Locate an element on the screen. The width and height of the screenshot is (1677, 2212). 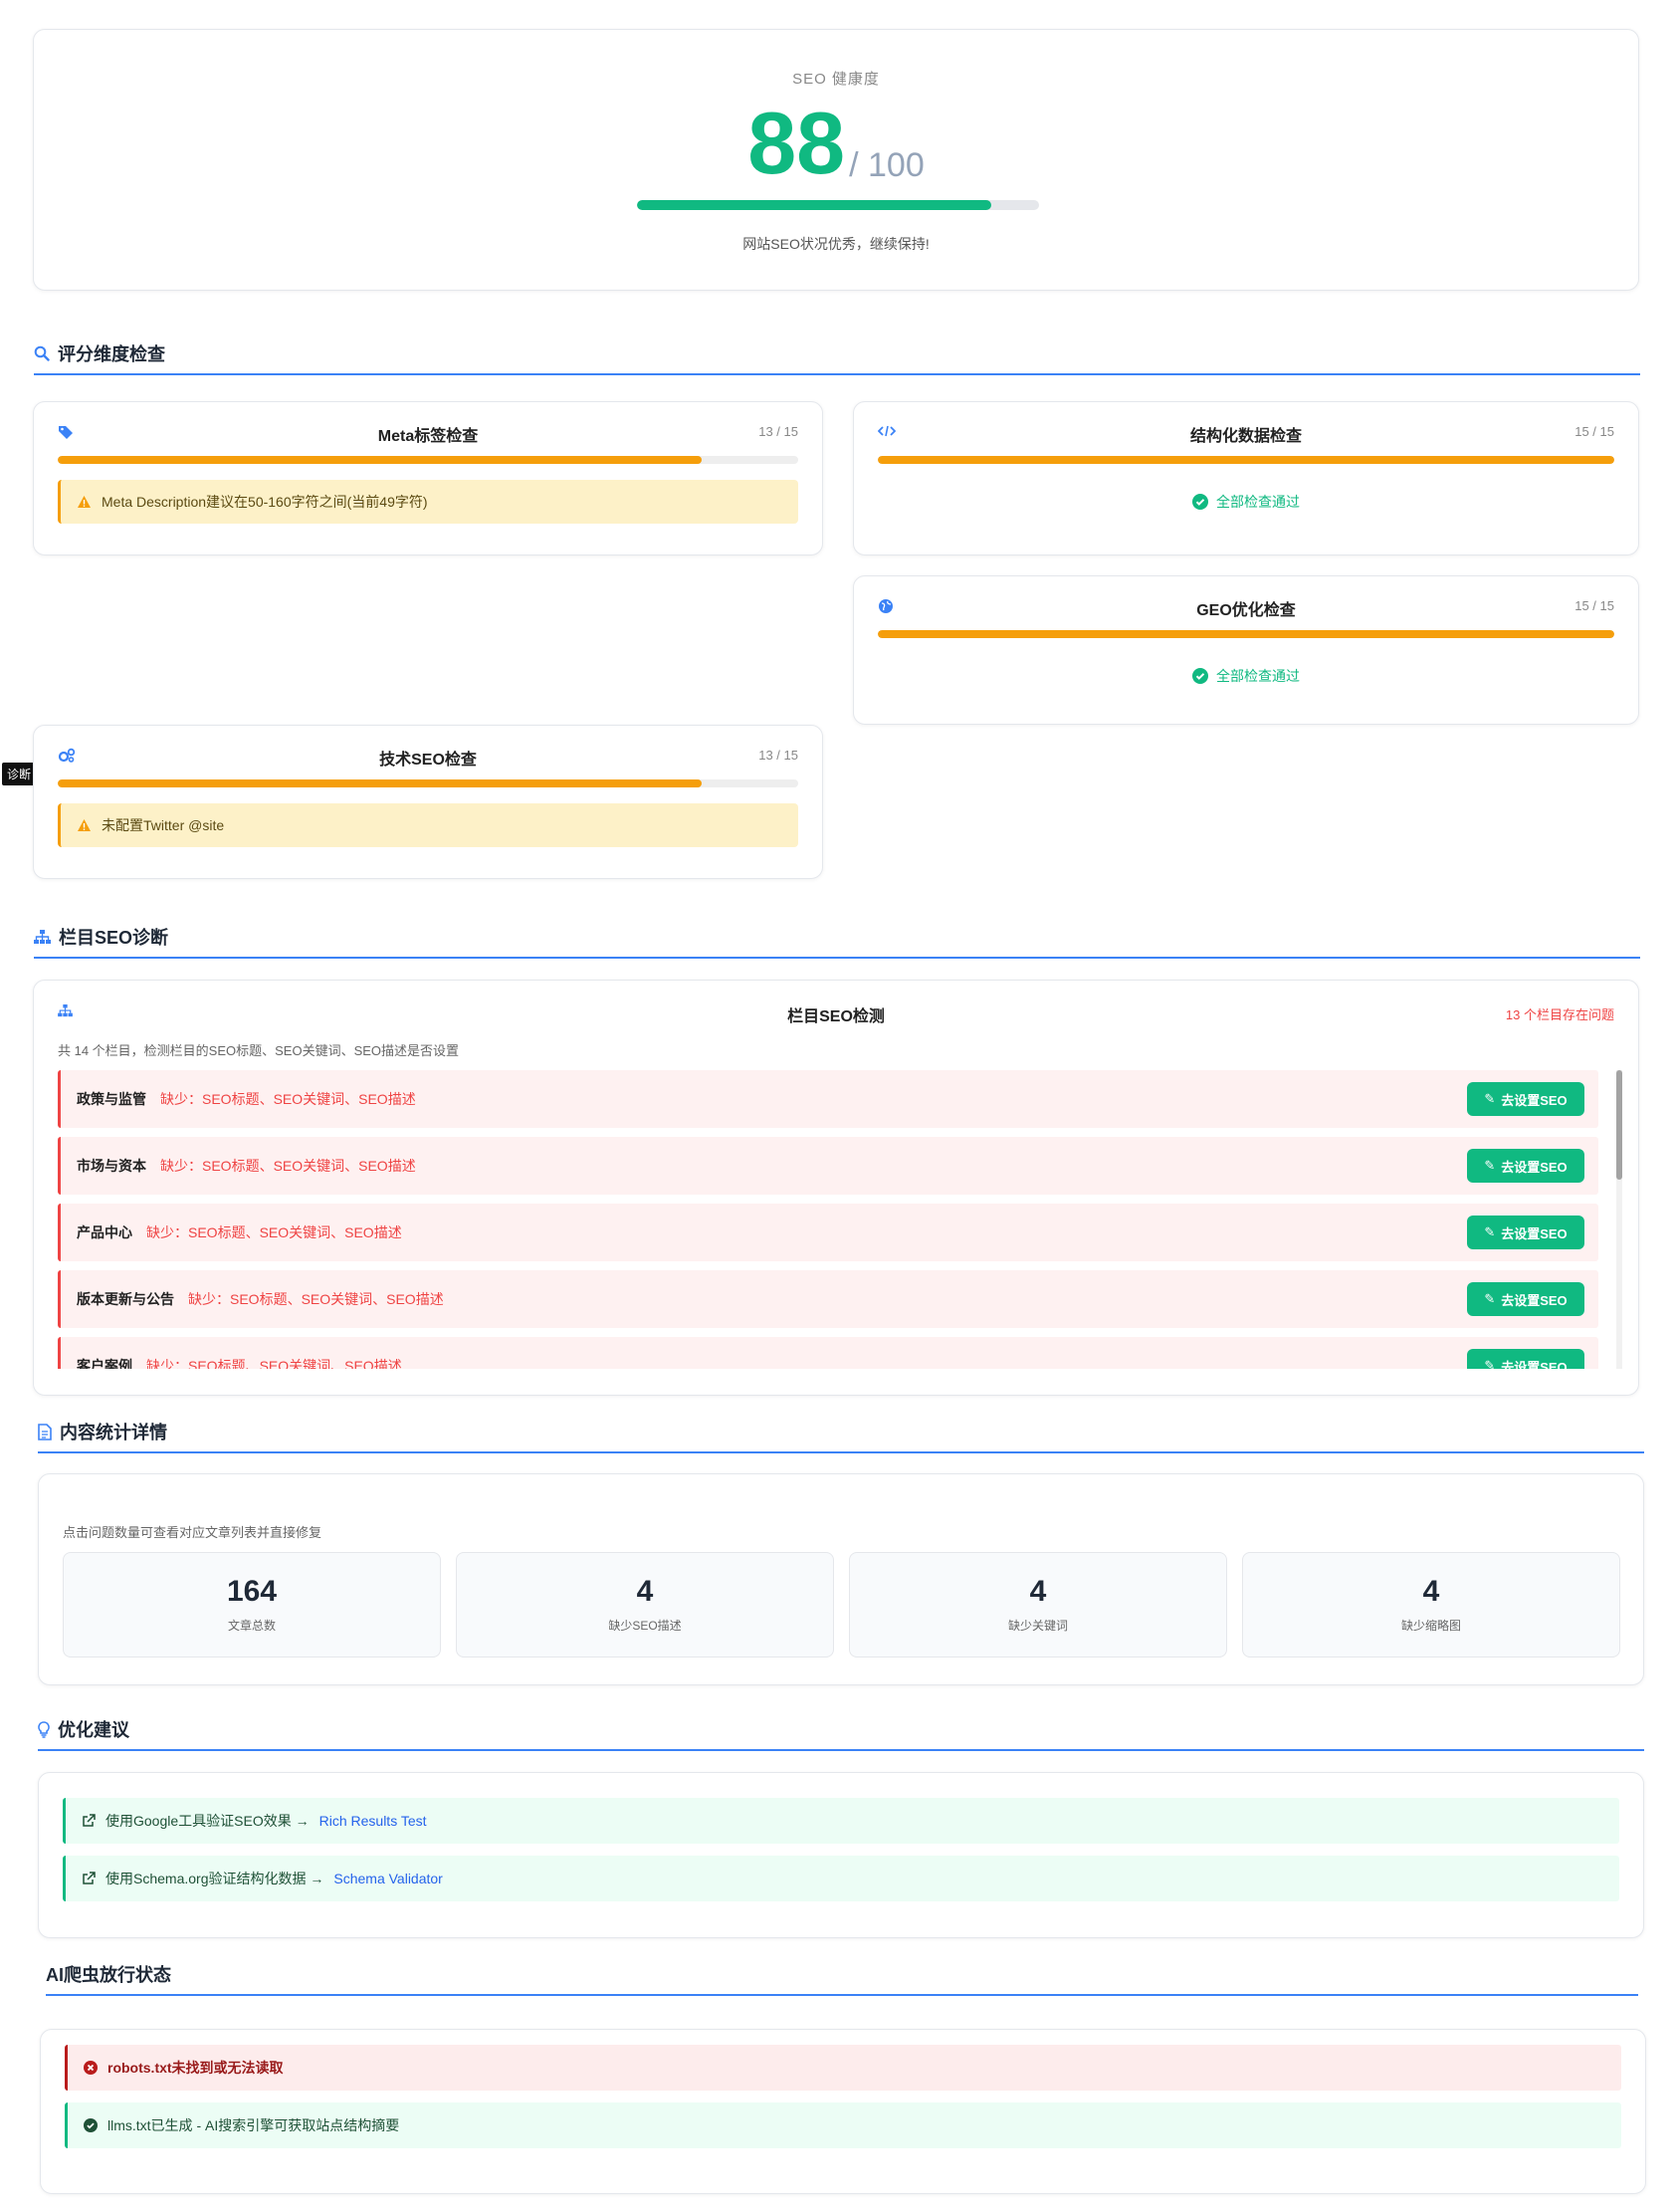
health-message: 网站SEO状况优秀，继续保持! is located at coordinates (836, 244).